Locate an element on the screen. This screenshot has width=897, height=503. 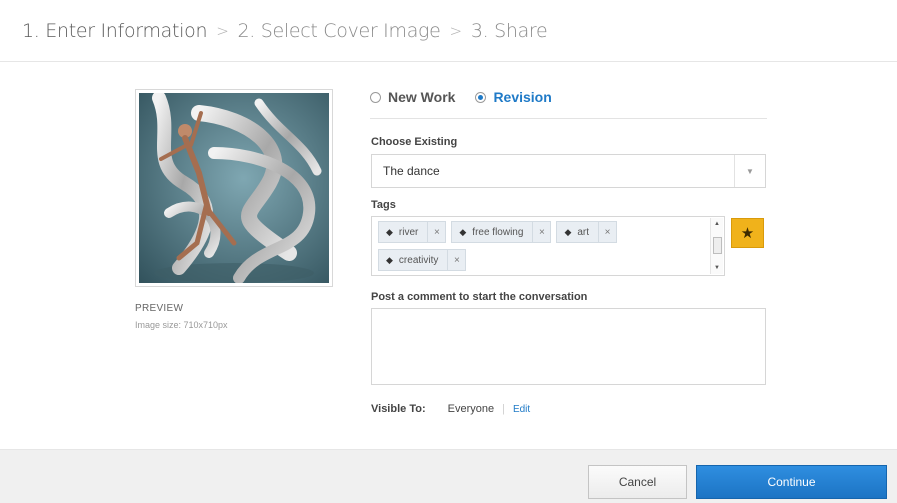
preview-image is located at coordinates (234, 188).